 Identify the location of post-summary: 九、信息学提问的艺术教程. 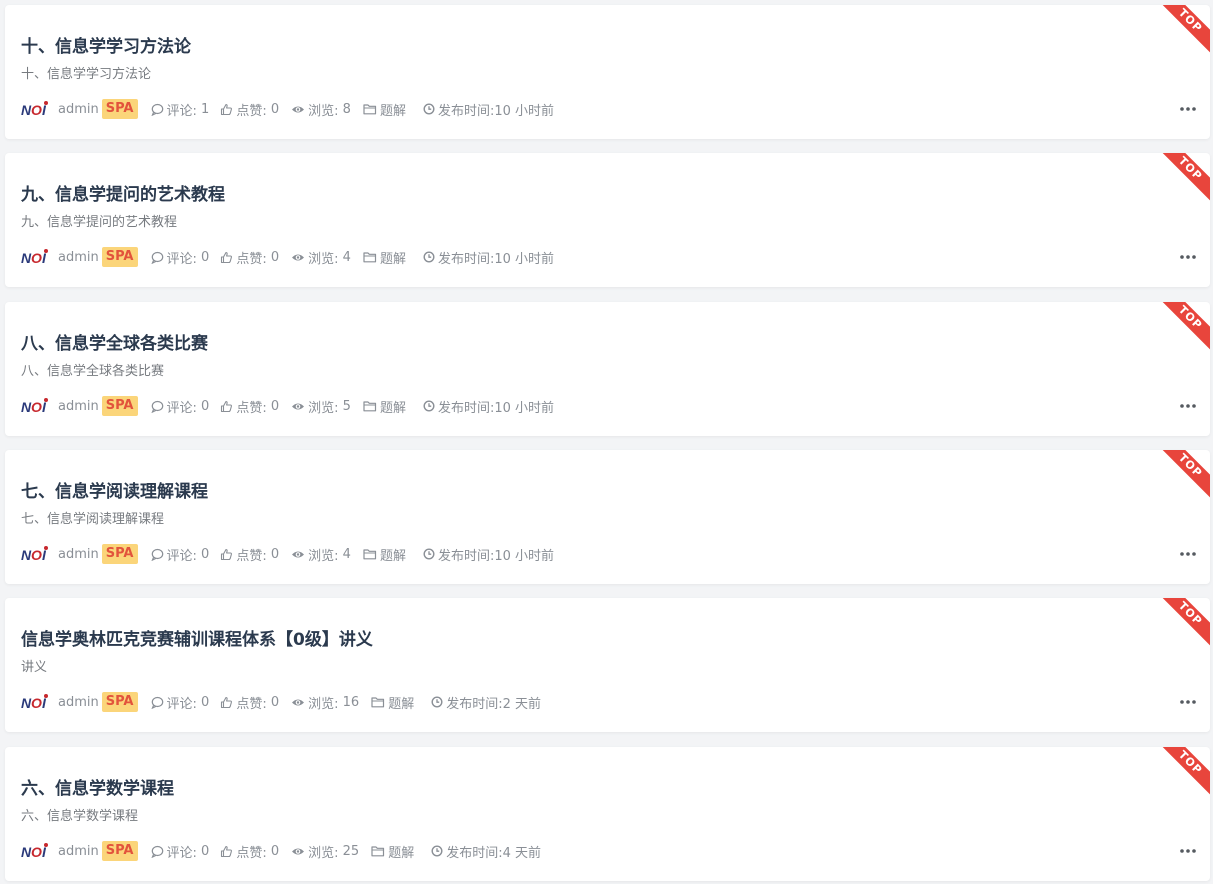
(99, 222).